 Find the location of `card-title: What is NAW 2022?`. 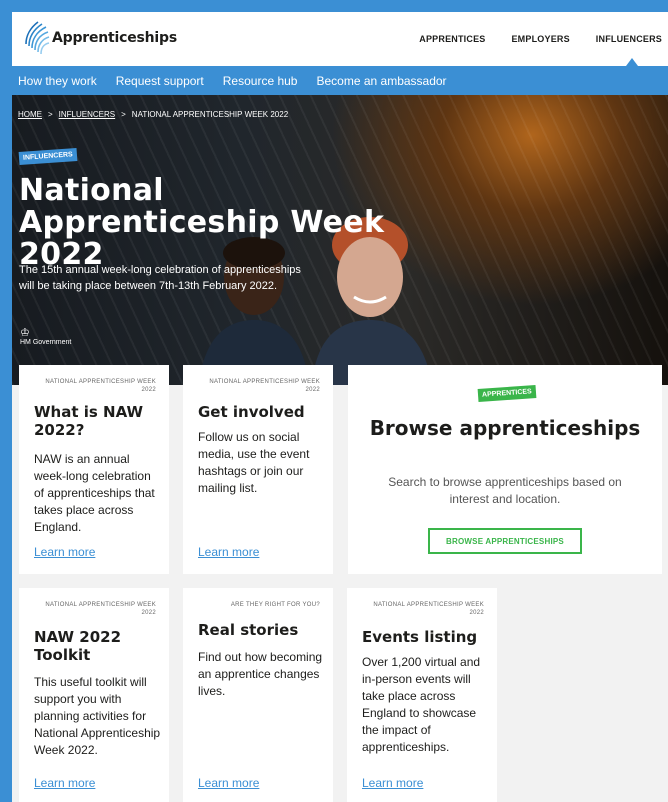

card-title: What is NAW 2022? is located at coordinates (89, 421).